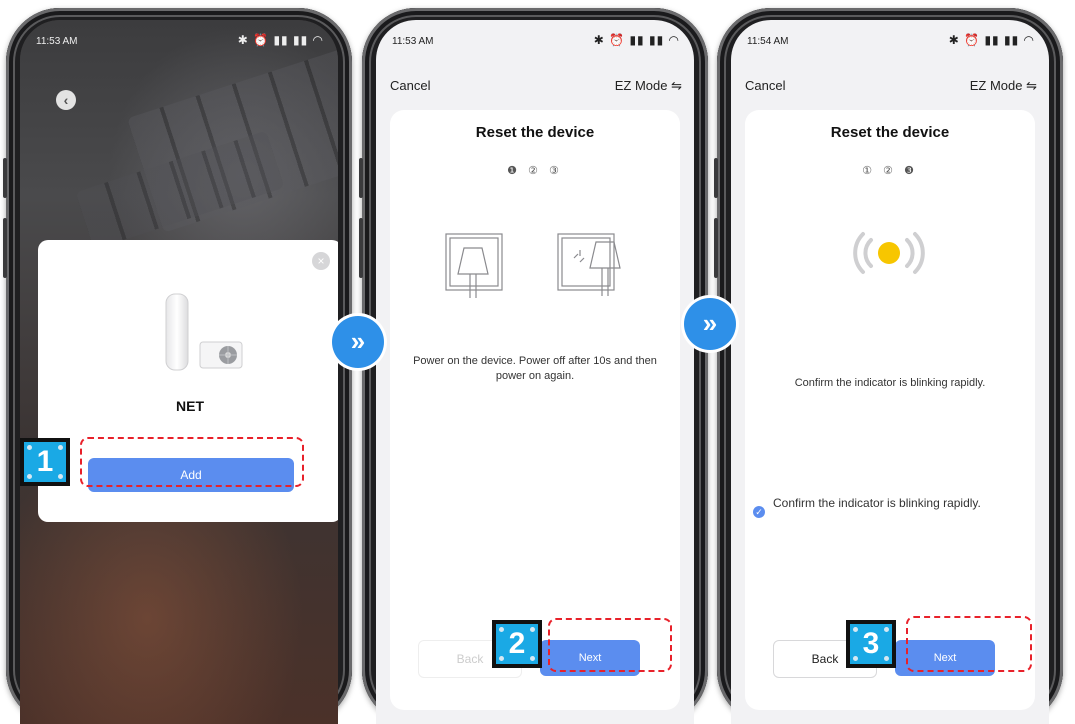 This screenshot has height=724, width=1075. What do you see at coordinates (535, 171) in the screenshot?
I see `step-indicator: ❶ ② ③` at bounding box center [535, 171].